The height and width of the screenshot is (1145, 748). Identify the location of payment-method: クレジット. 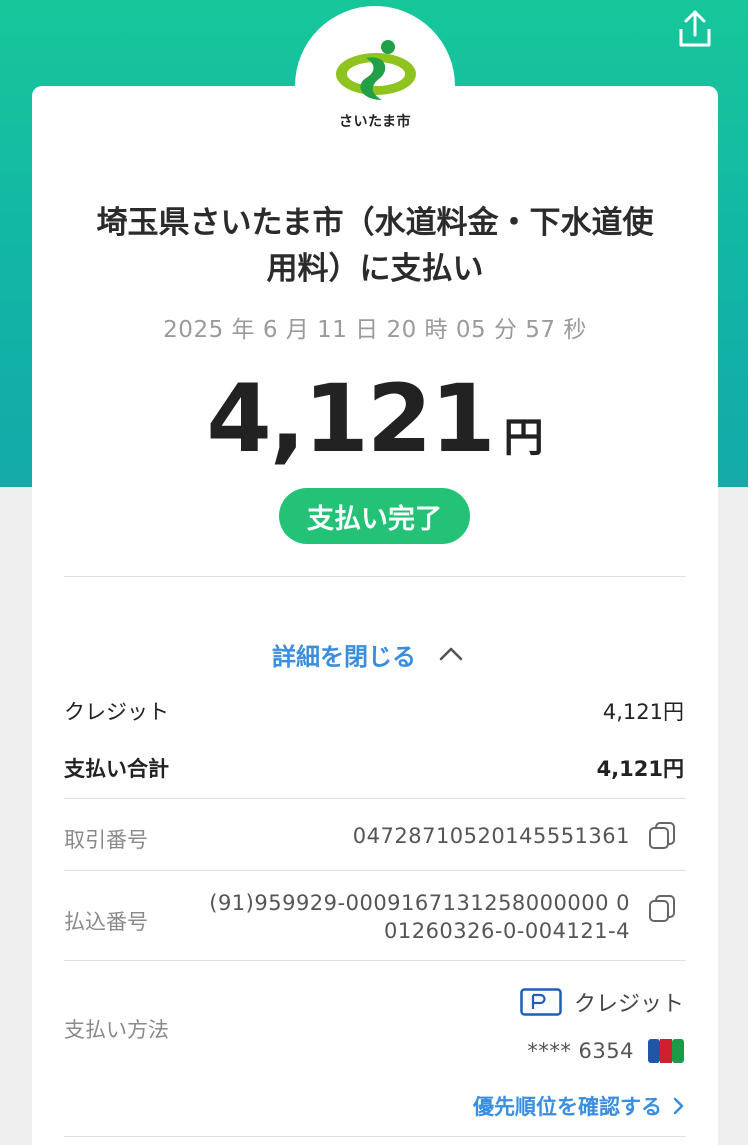
(602, 1002).